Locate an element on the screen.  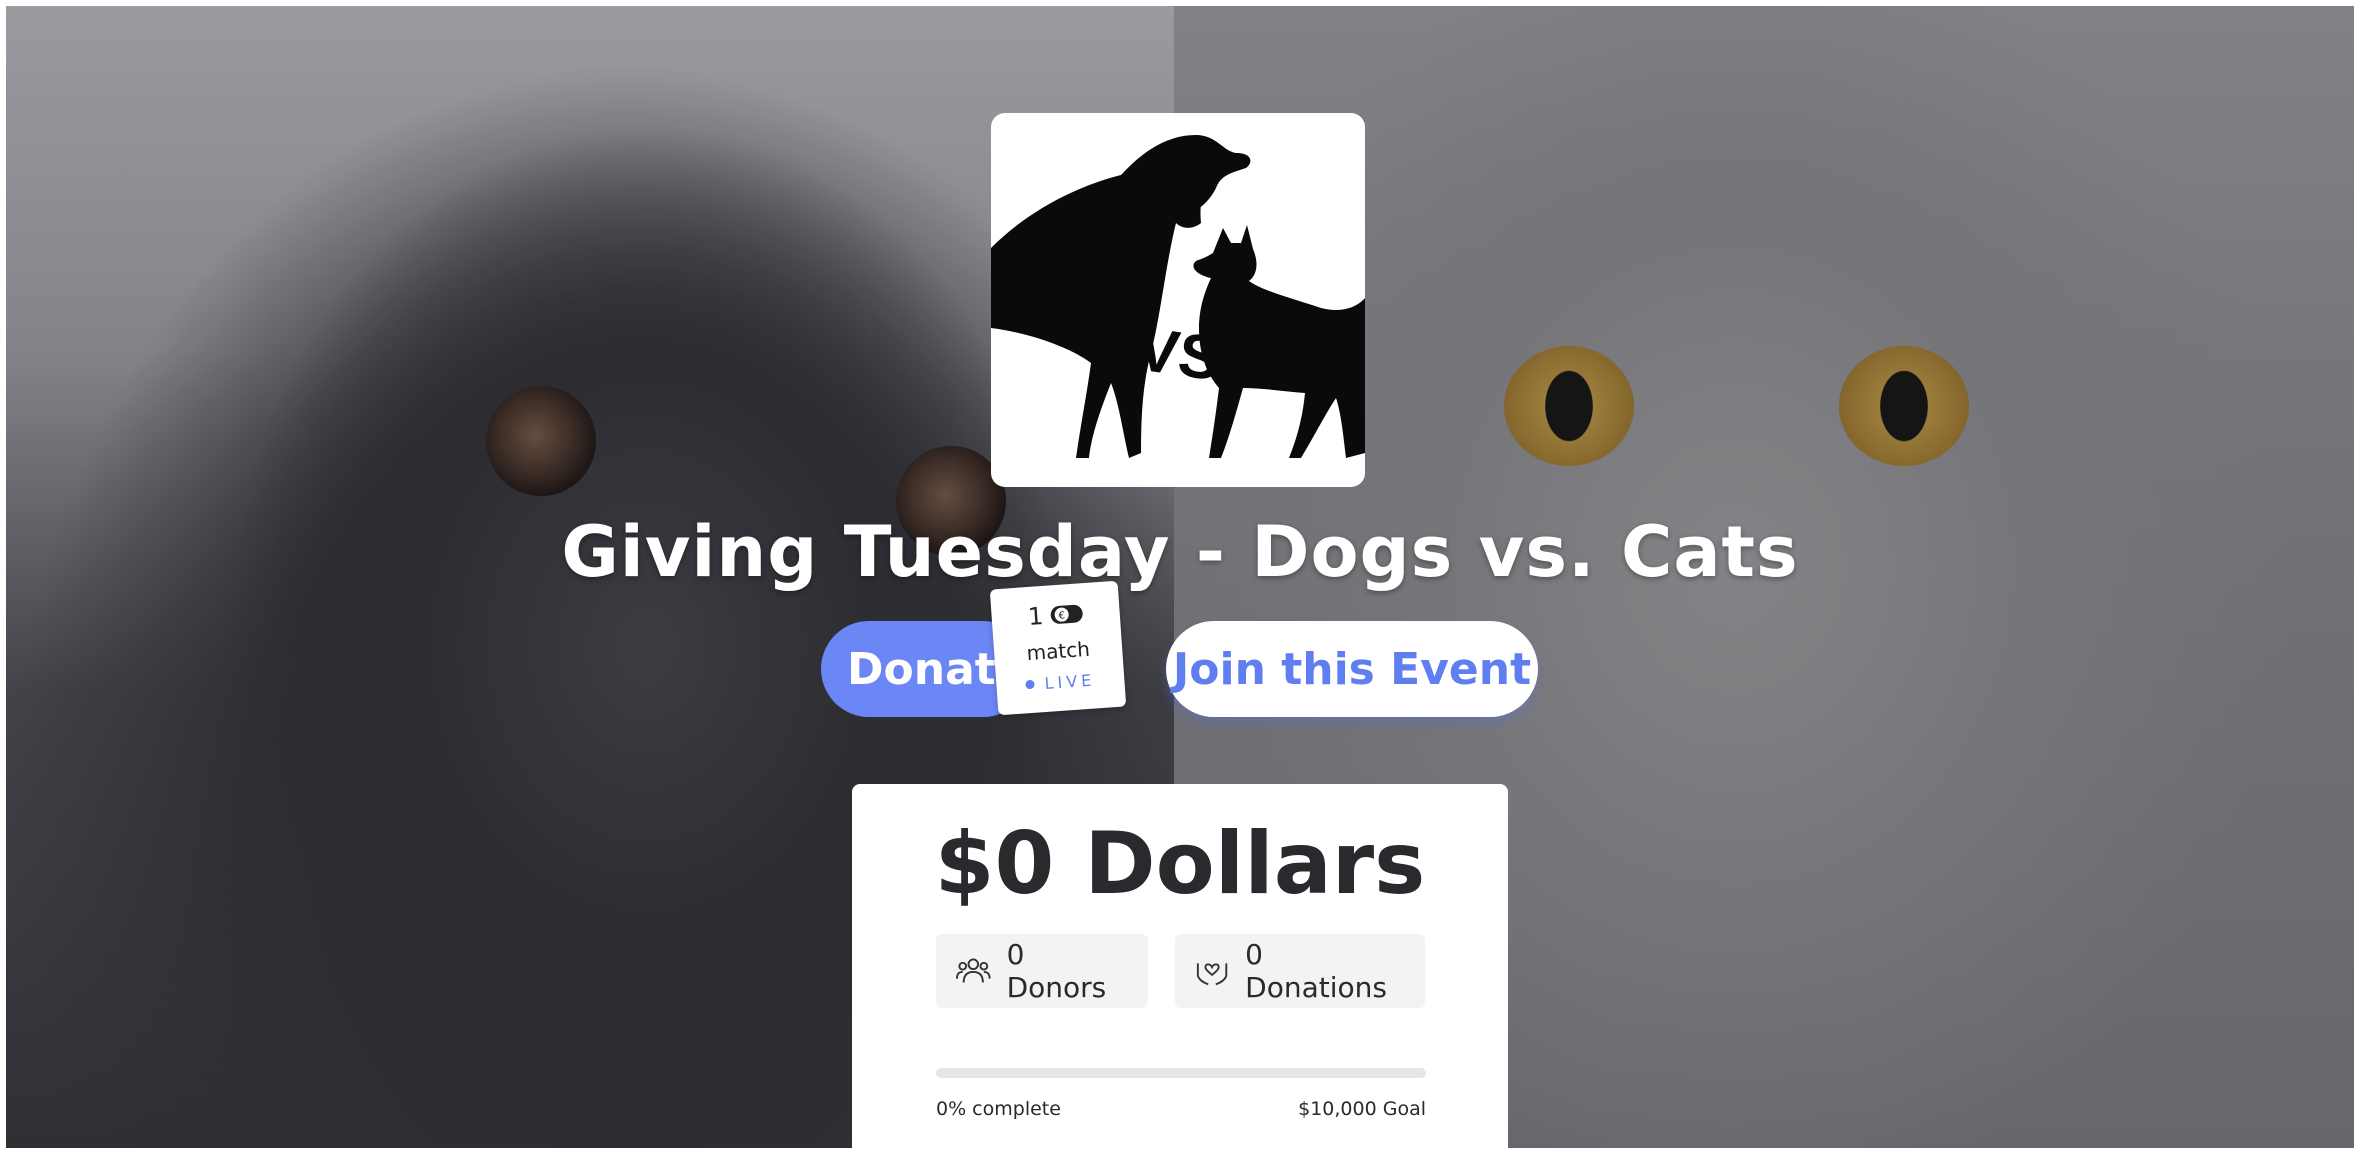
logo-vs-text: VS is located at coordinates (1179, 355).